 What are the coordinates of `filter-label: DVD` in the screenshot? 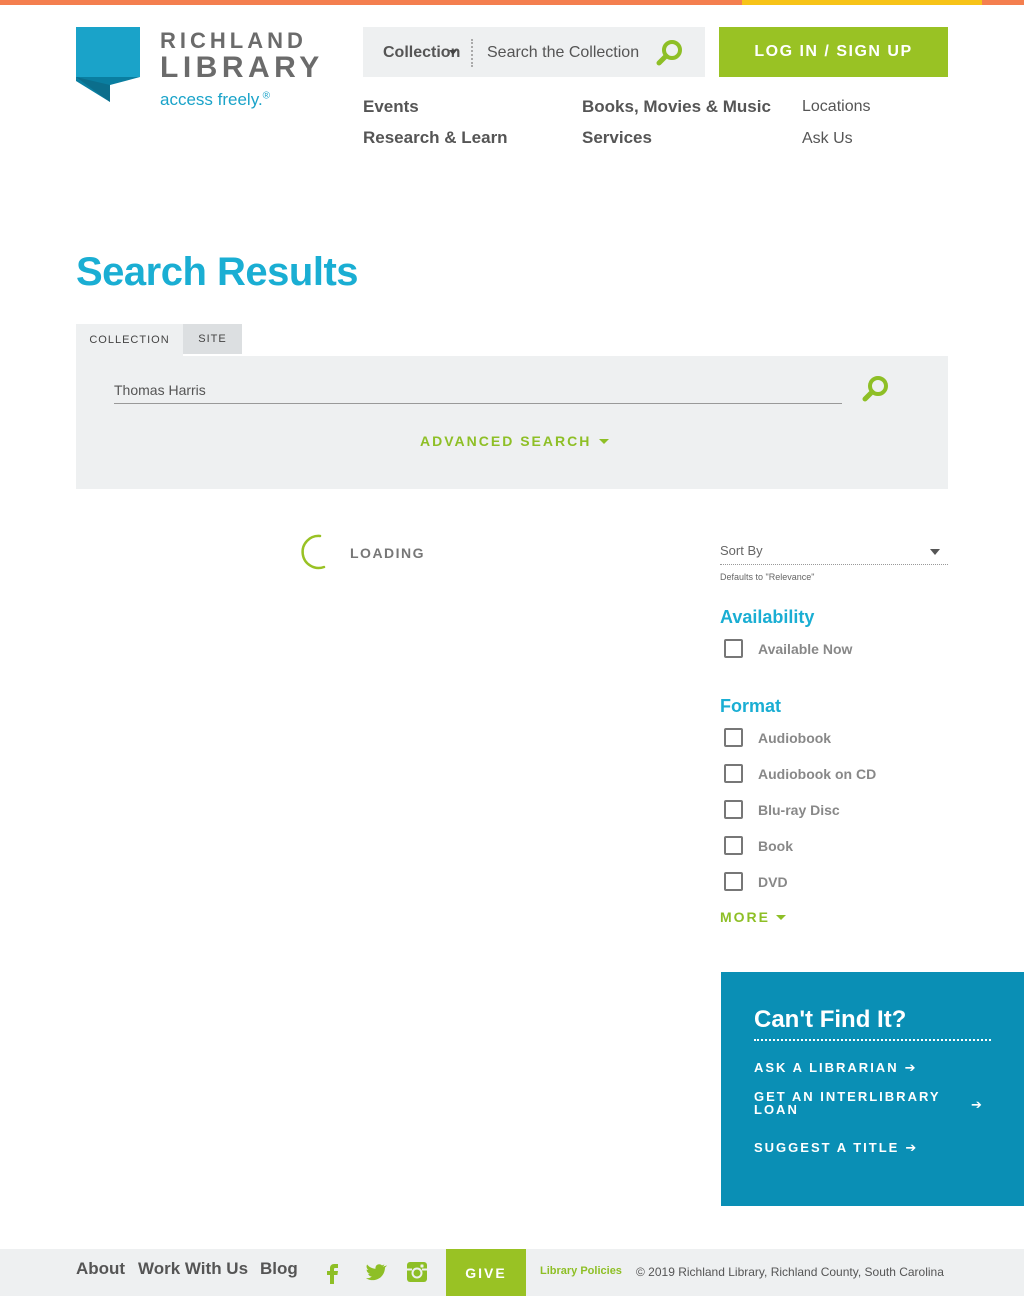 It's located at (773, 881).